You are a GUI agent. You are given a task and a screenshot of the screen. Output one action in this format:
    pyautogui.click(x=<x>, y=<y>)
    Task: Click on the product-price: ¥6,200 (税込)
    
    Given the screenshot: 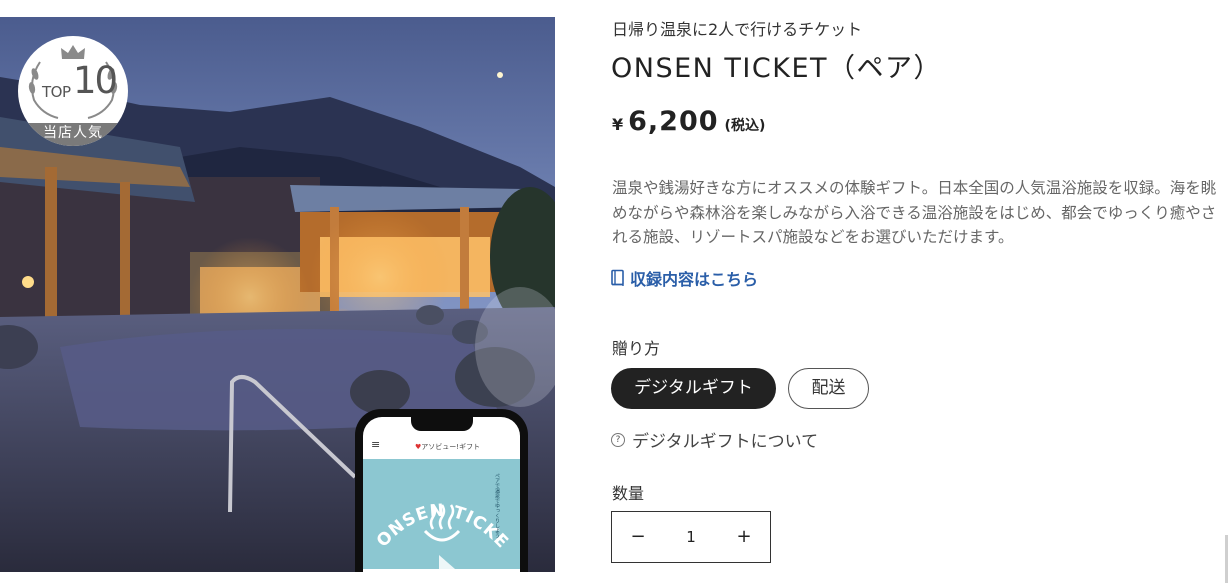 What is the action you would take?
    pyautogui.click(x=688, y=121)
    